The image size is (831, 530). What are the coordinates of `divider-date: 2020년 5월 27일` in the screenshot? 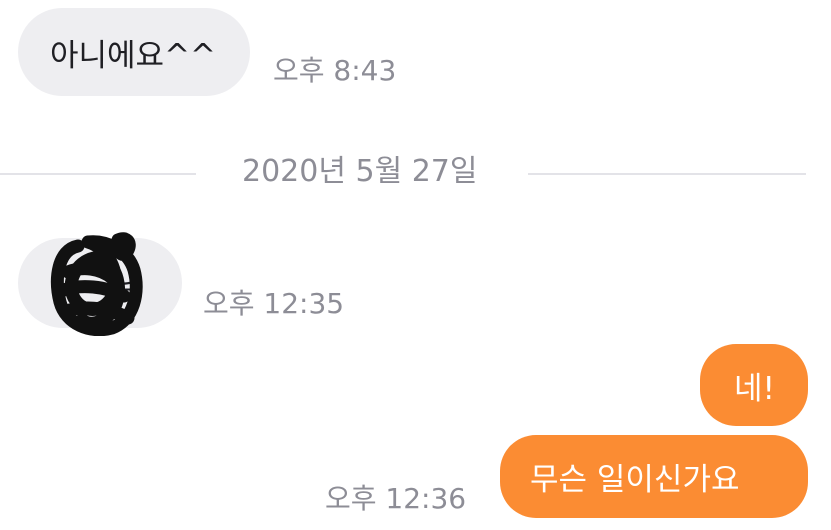 It's located at (360, 171).